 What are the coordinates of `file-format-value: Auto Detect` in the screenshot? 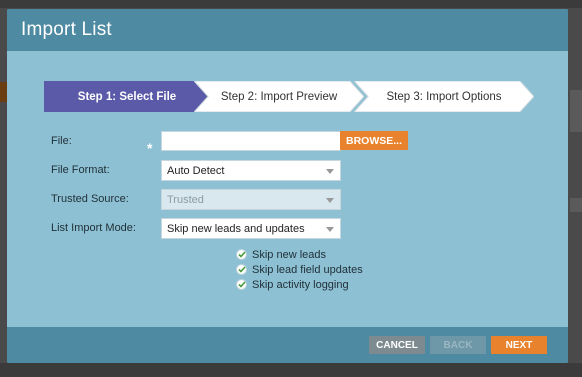 It's located at (196, 170).